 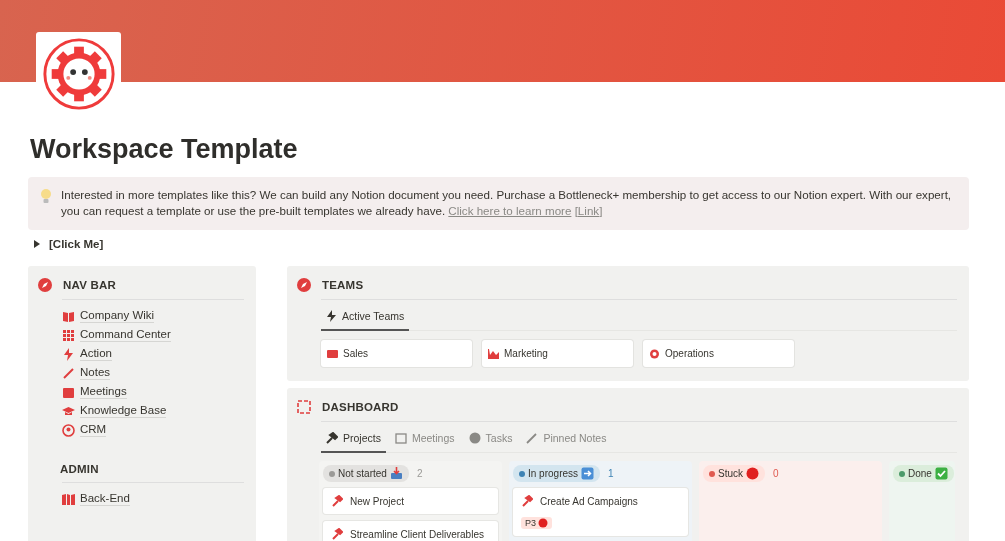 What do you see at coordinates (557, 353) in the screenshot?
I see `team-card: Marketing` at bounding box center [557, 353].